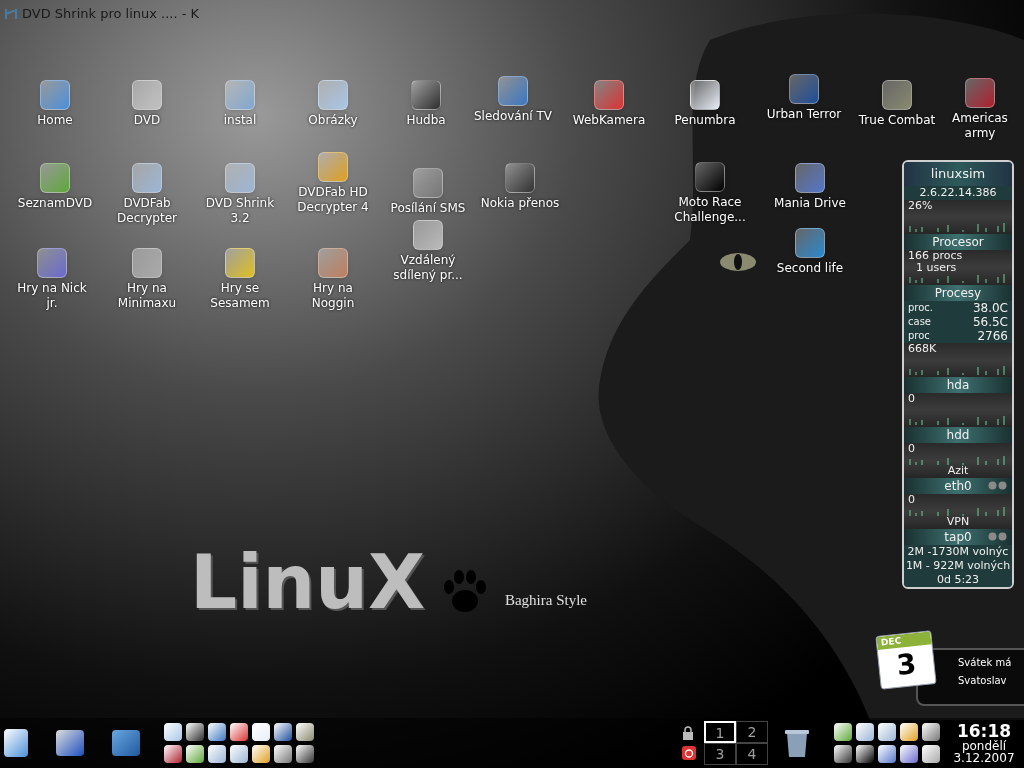  Describe the element at coordinates (307, 582) in the screenshot. I see `logo-text: LinuX` at that location.